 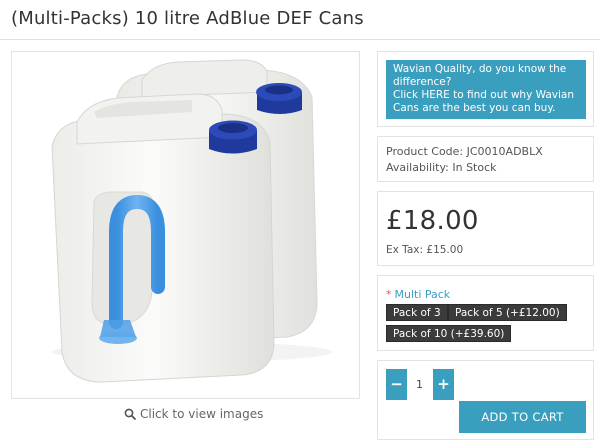 I want to click on purchase-panel: − 1 + ADD TO CART, so click(x=485, y=400).